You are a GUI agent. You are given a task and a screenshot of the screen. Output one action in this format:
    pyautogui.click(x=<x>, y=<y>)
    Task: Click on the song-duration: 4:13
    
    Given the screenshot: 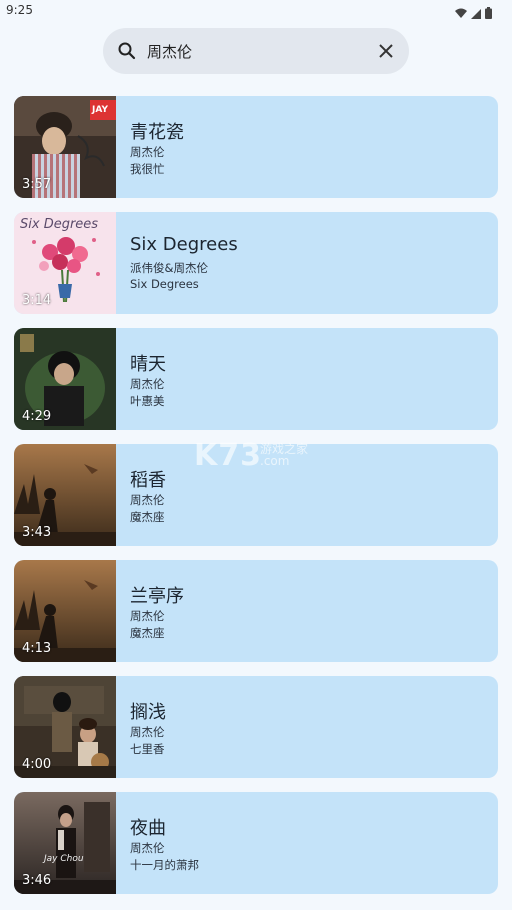 What is the action you would take?
    pyautogui.click(x=37, y=648)
    